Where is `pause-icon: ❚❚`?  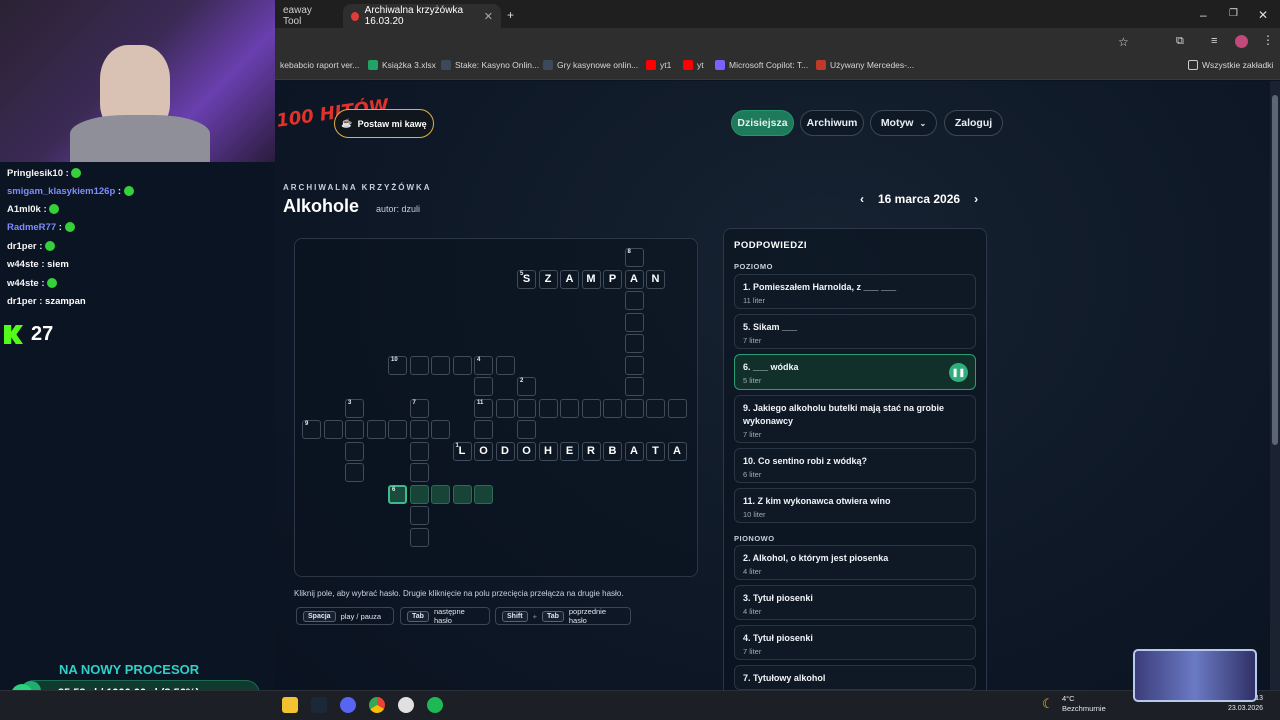
pause-icon: ❚❚ is located at coordinates (958, 372).